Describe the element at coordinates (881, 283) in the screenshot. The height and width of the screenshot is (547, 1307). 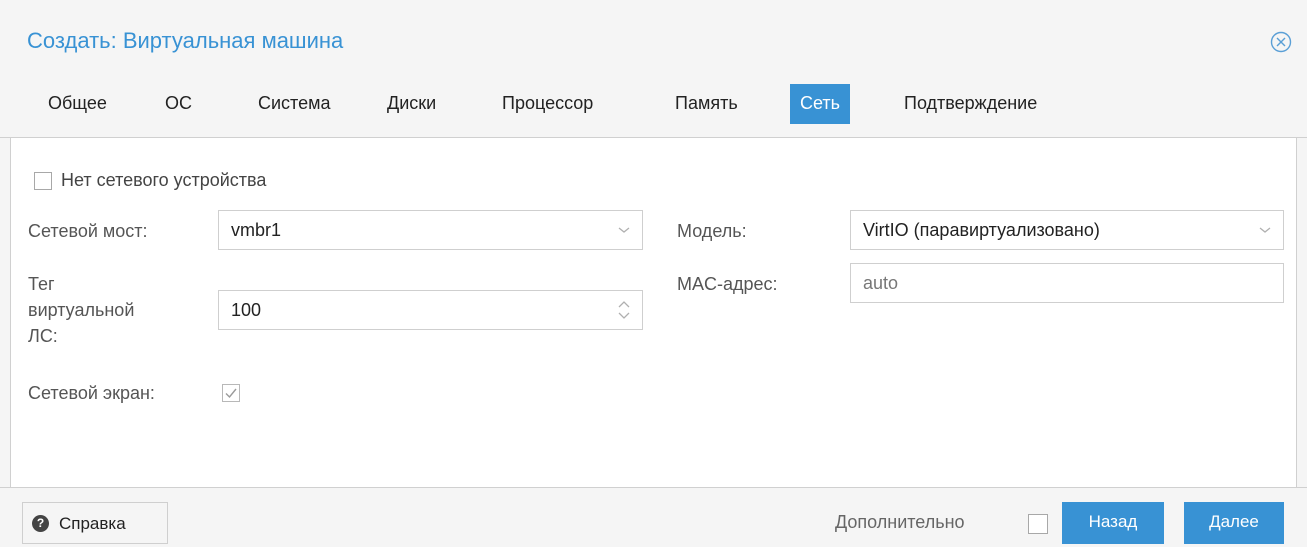
I see `mac-placeholder: auto` at that location.